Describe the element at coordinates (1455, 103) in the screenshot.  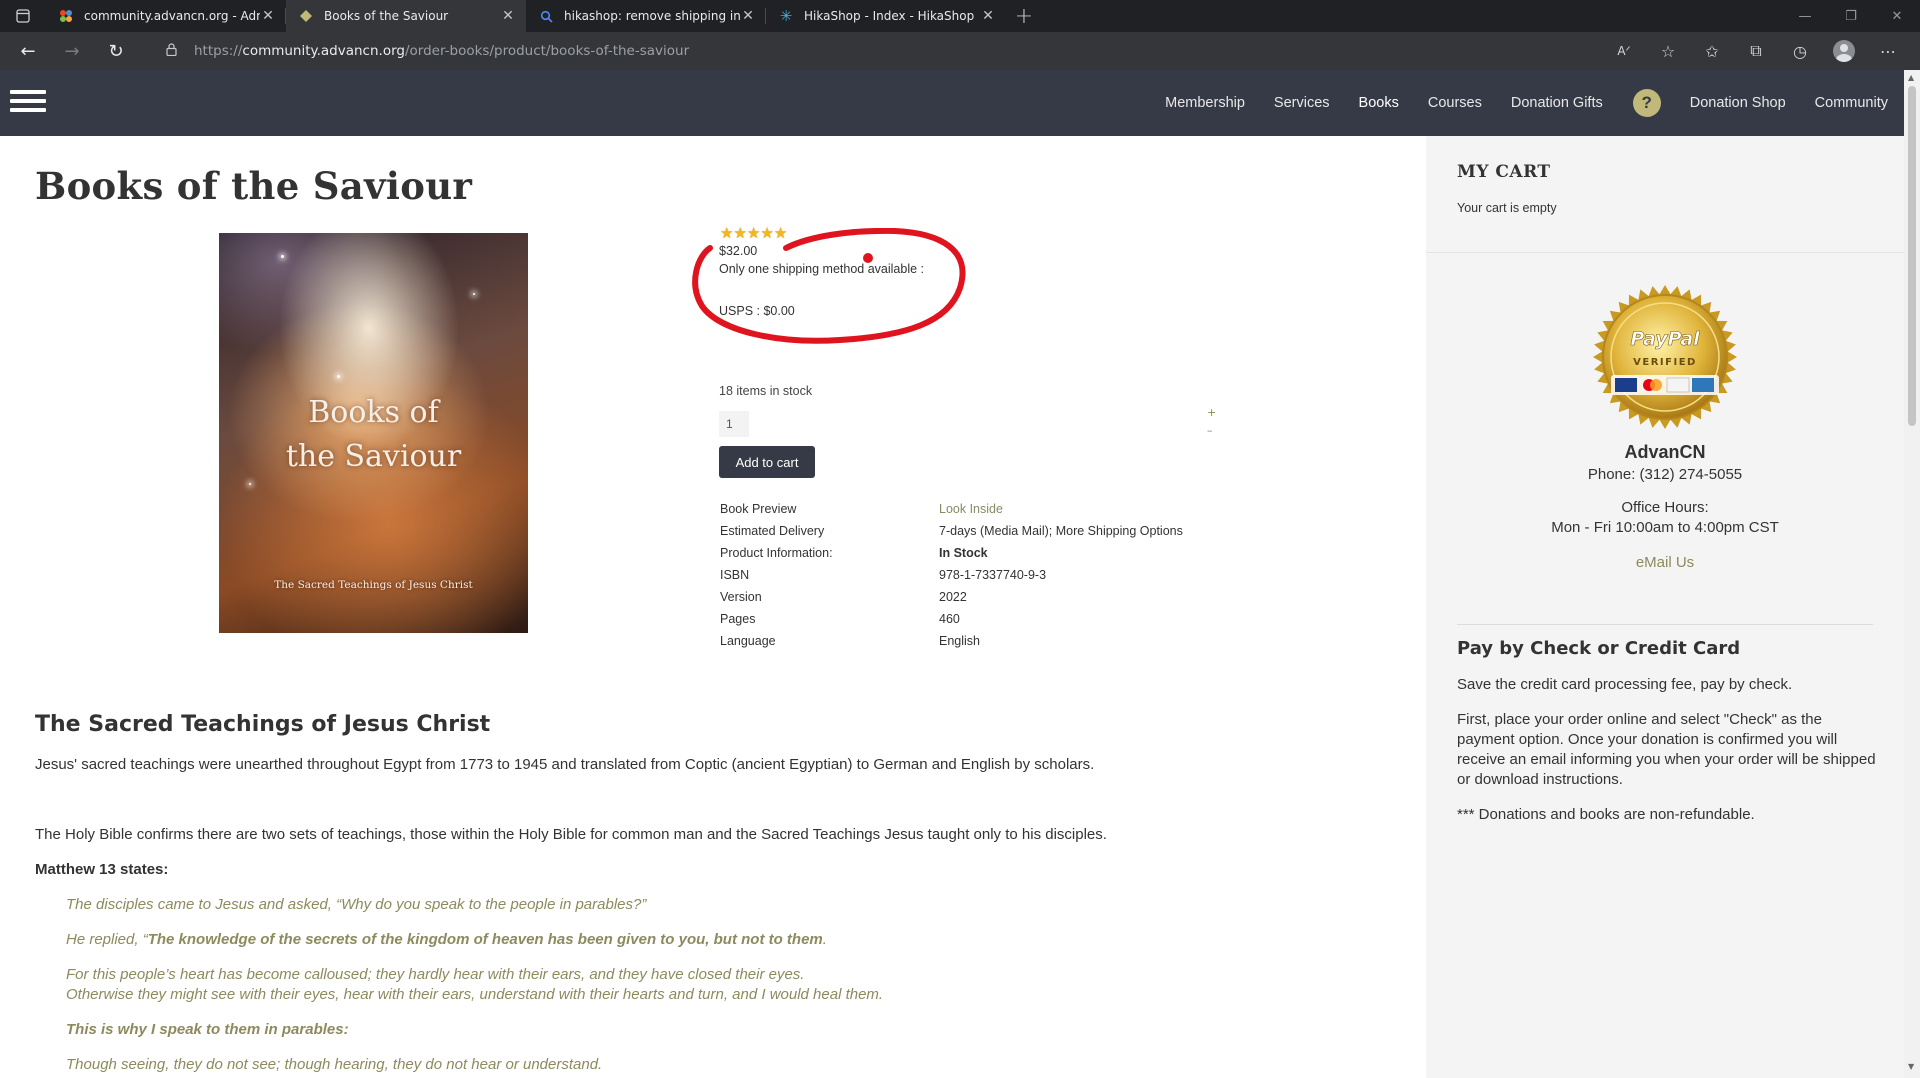
I see `nav-courses: Courses` at that location.